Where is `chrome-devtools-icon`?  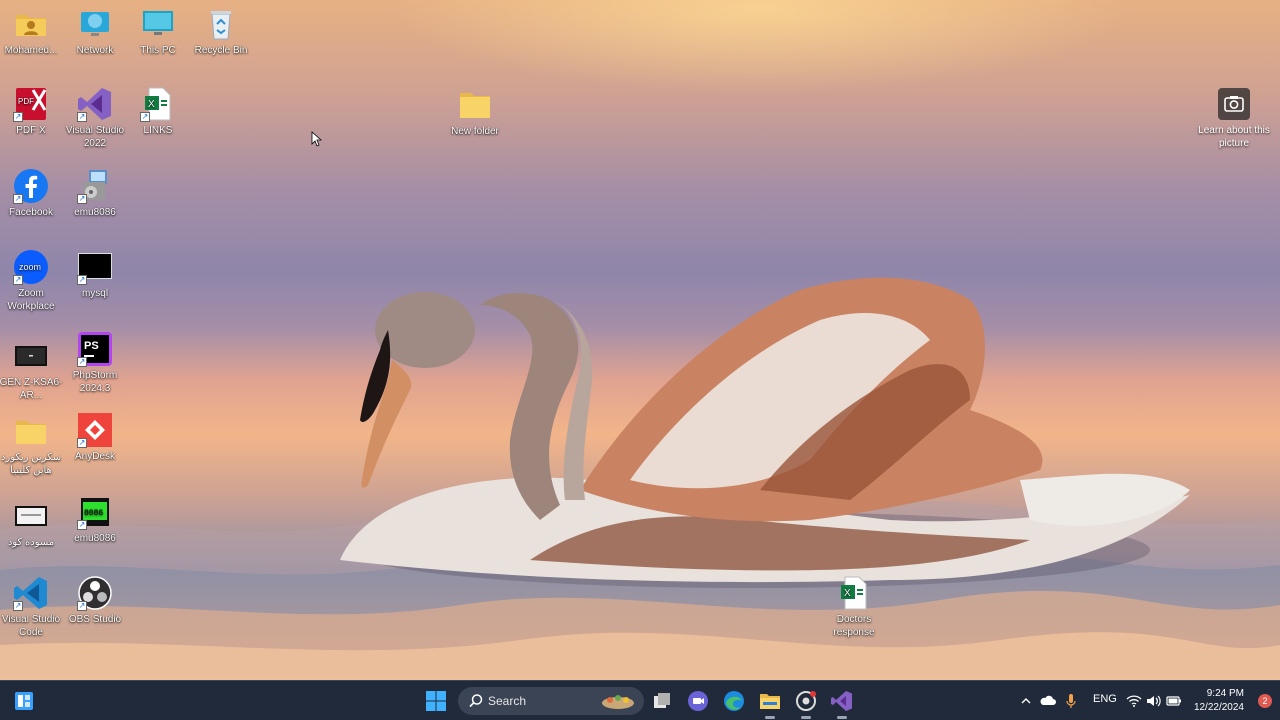
chrome-devtools-icon is located at coordinates (806, 701).